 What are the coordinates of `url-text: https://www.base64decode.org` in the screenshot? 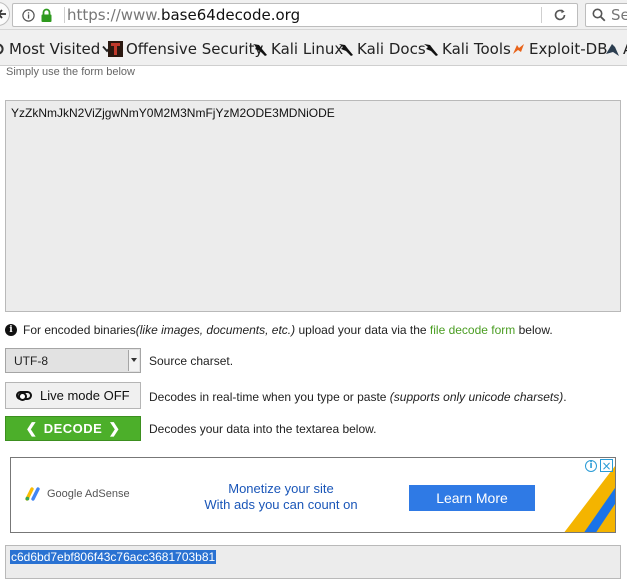 It's located at (183, 15).